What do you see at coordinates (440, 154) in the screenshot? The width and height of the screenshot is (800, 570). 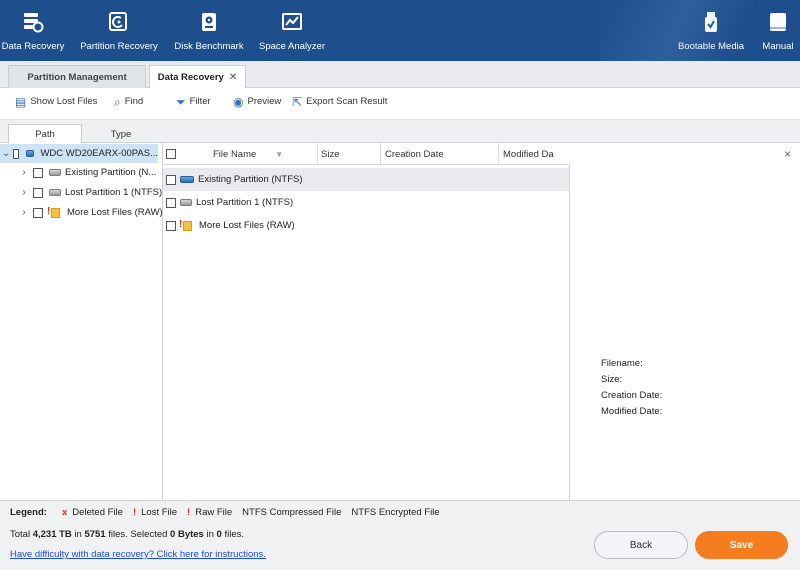 I see `column-creation-date: Creation Date` at bounding box center [440, 154].